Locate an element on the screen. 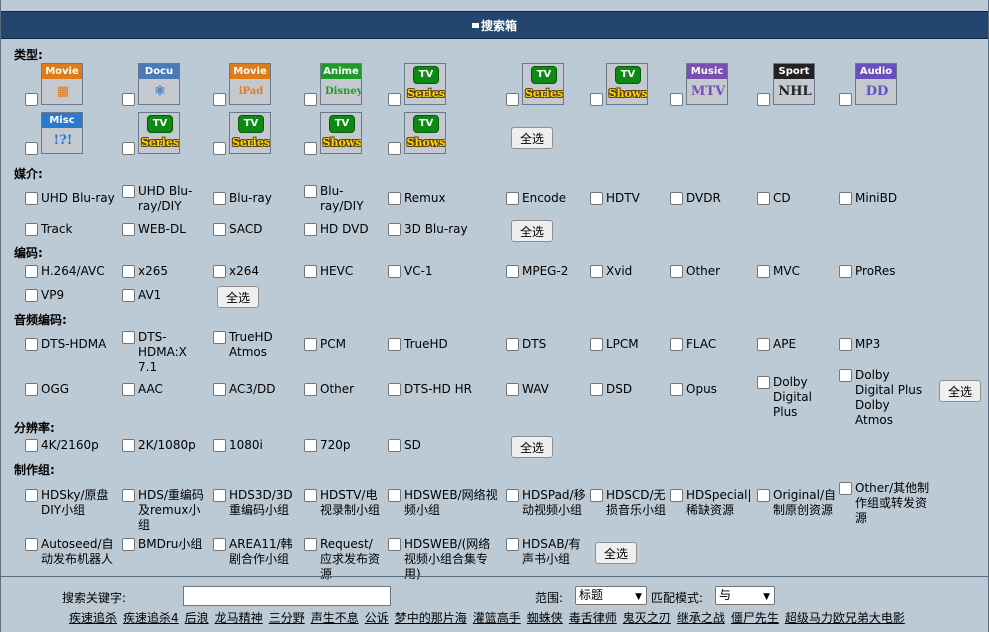 This screenshot has height=632, width=989. scope-select: 标题 ▼ is located at coordinates (611, 595).